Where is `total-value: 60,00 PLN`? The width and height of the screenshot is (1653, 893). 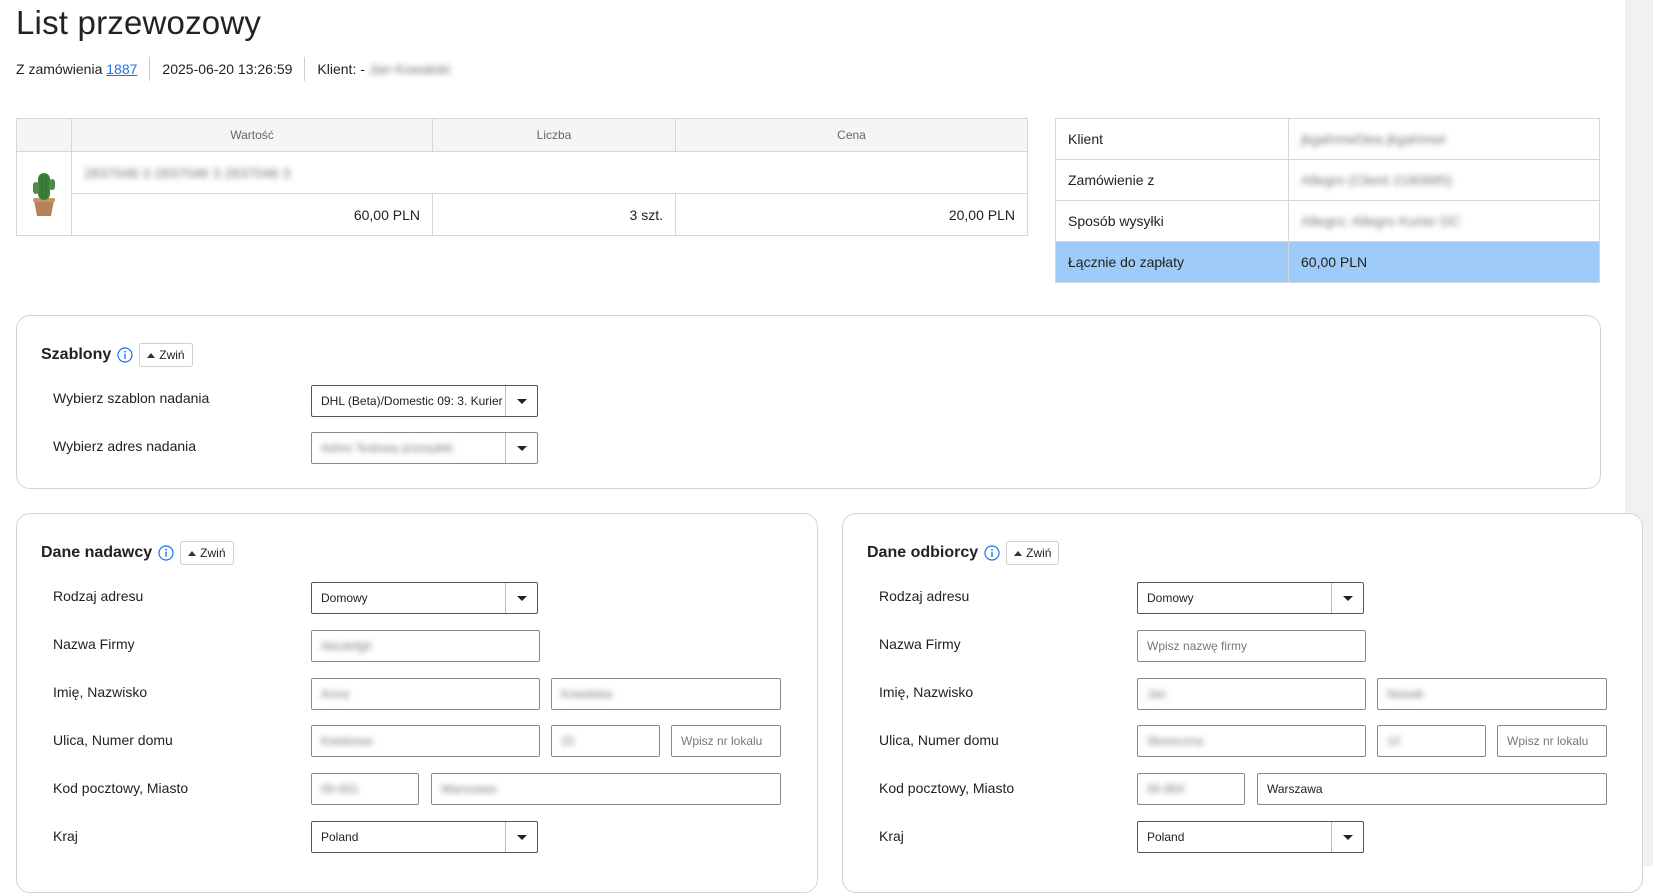
total-value: 60,00 PLN is located at coordinates (1444, 262).